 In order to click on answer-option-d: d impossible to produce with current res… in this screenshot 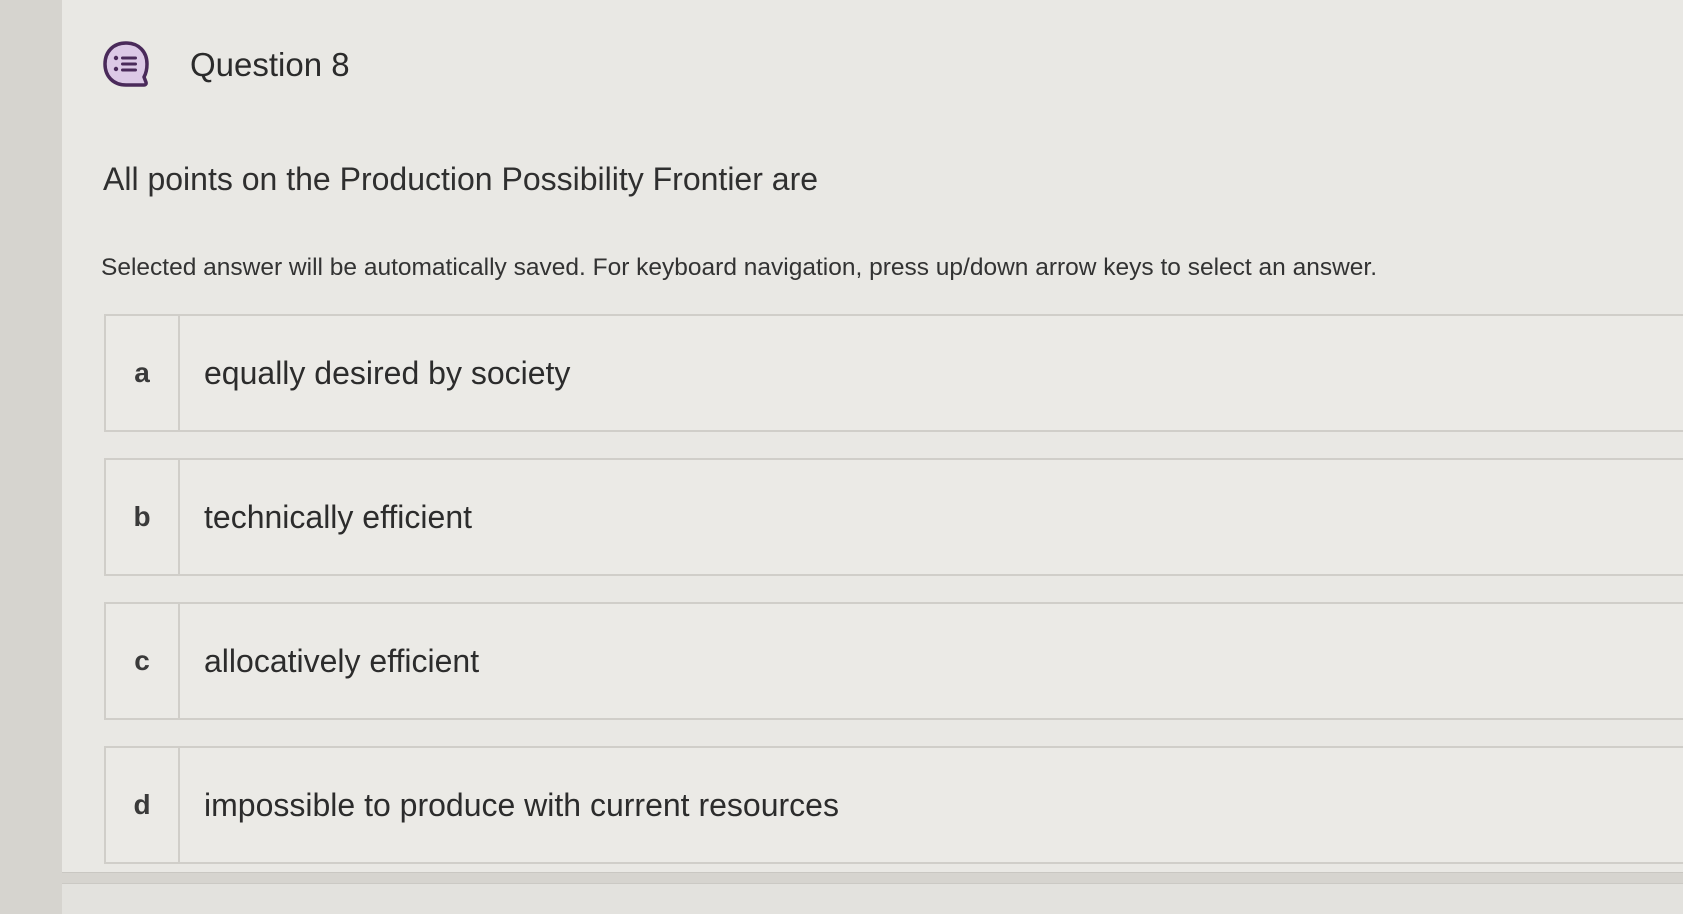, I will do `click(893, 805)`.